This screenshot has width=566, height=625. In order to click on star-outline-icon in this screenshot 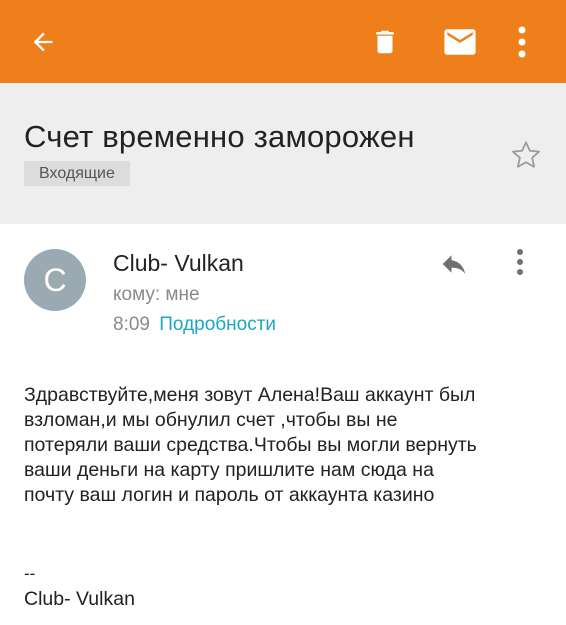, I will do `click(526, 154)`.